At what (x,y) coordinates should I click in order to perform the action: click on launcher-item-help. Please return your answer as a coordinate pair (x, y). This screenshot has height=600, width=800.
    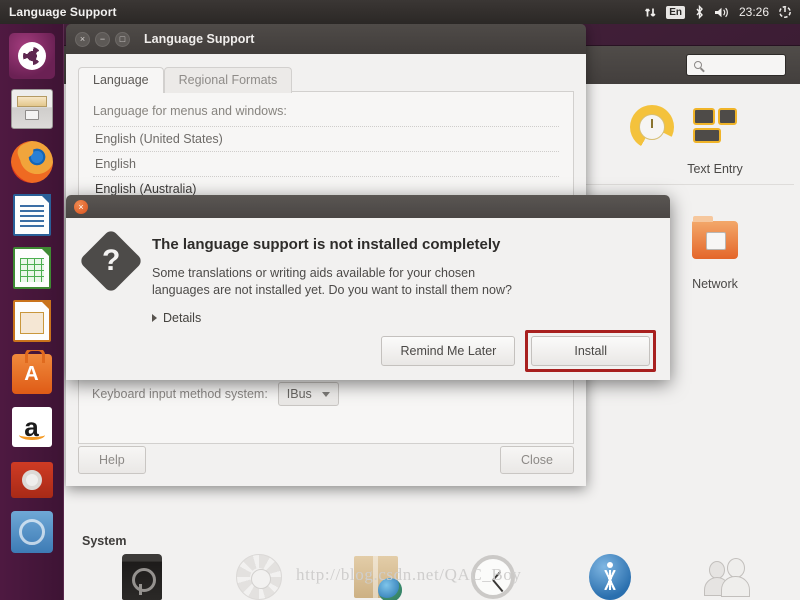
    Looking at the image, I should click on (32, 532).